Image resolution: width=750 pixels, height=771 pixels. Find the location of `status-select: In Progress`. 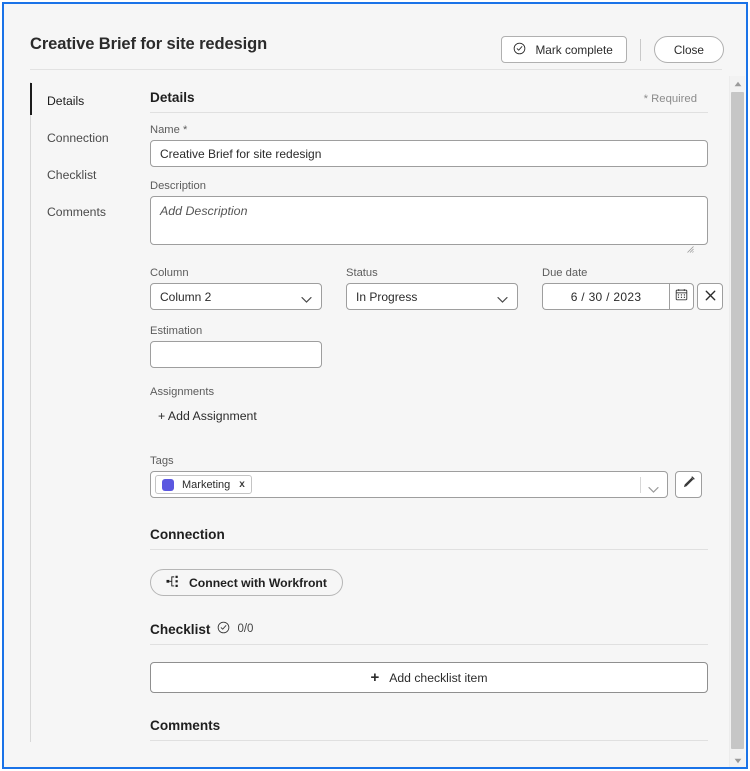

status-select: In Progress is located at coordinates (432, 296).